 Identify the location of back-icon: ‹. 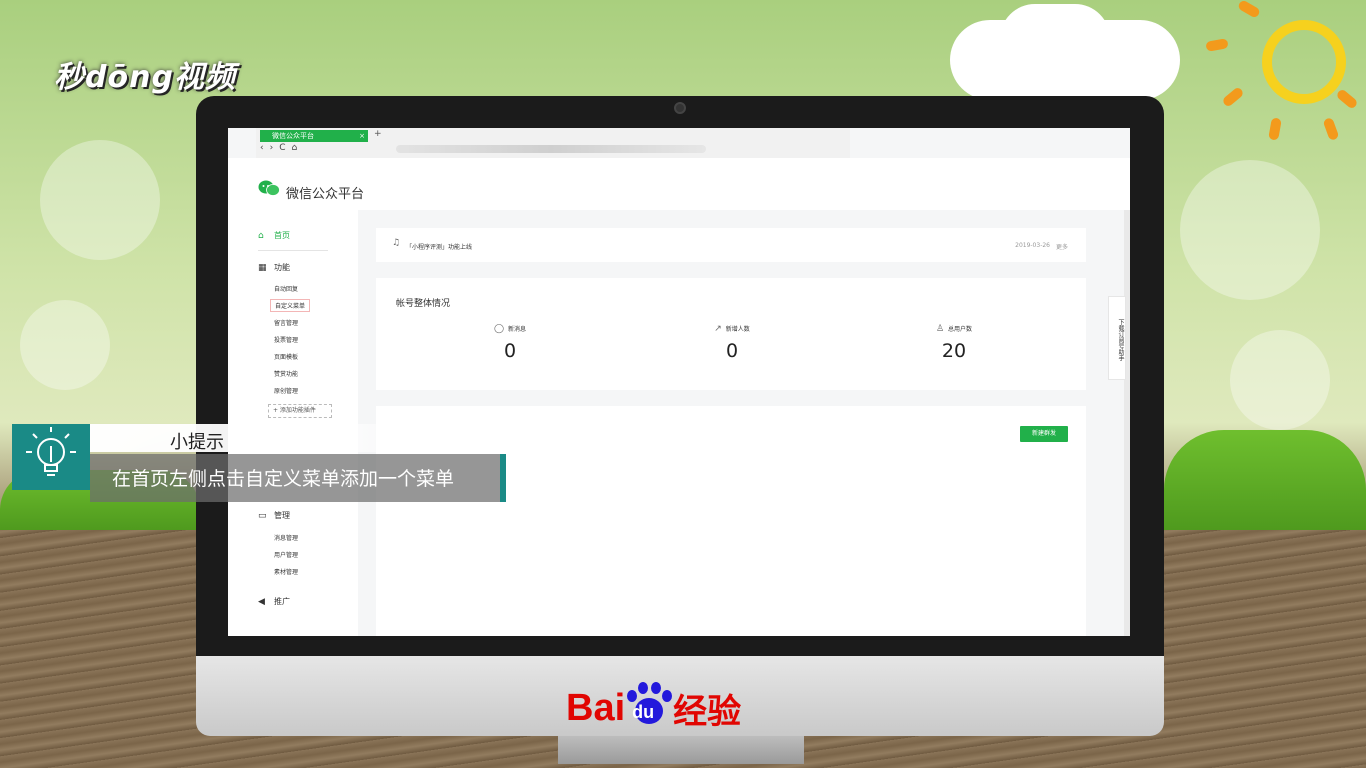
(262, 149).